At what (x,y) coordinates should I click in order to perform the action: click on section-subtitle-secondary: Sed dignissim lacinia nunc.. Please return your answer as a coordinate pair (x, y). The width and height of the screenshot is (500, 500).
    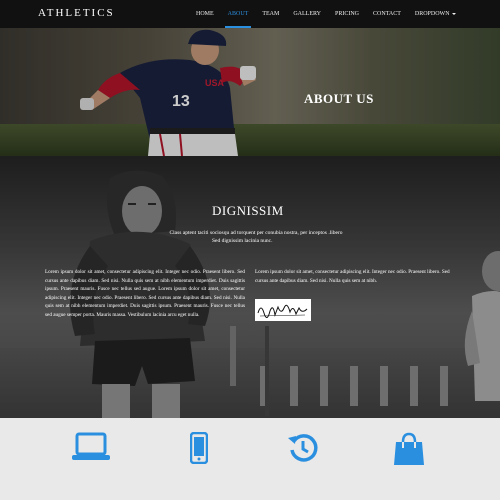
    Looking at the image, I should click on (242, 241).